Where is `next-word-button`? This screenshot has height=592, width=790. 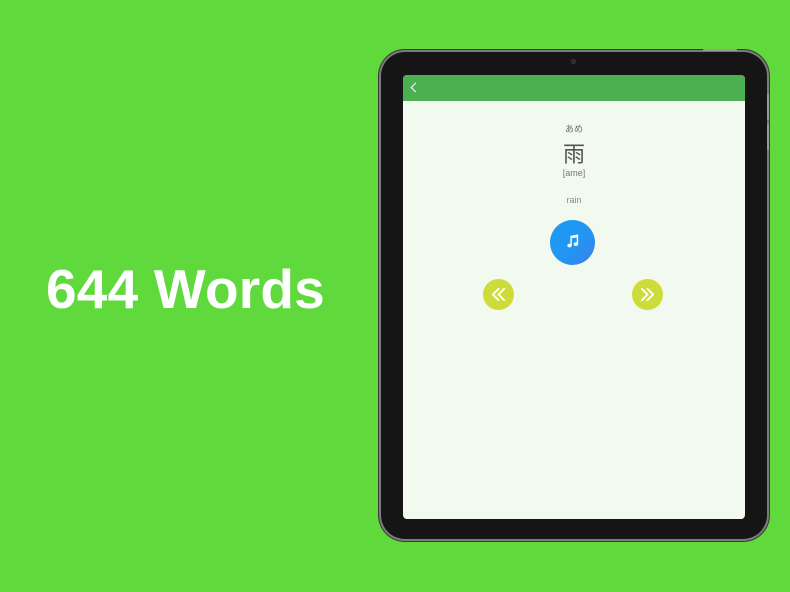 next-word-button is located at coordinates (647, 294).